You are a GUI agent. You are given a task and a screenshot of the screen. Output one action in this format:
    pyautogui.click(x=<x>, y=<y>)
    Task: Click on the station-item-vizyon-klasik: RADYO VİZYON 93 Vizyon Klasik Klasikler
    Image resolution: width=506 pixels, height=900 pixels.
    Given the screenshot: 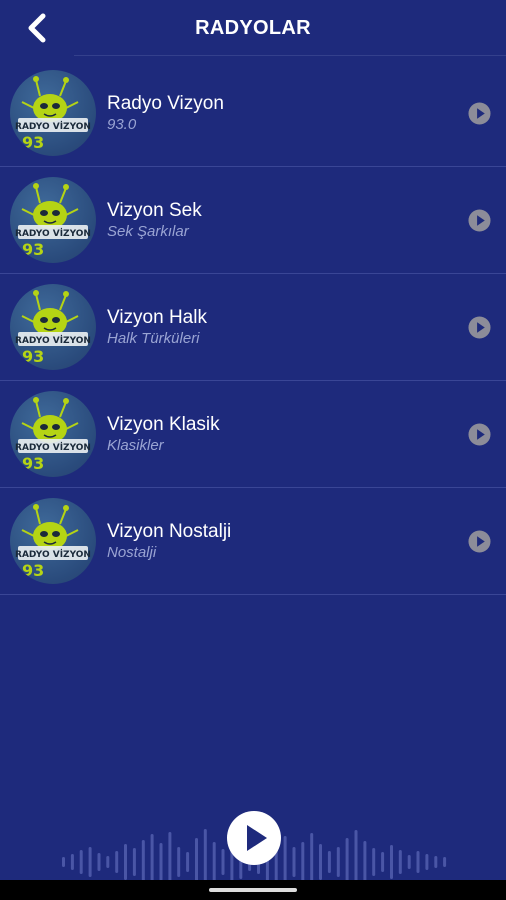 What is the action you would take?
    pyautogui.click(x=253, y=434)
    